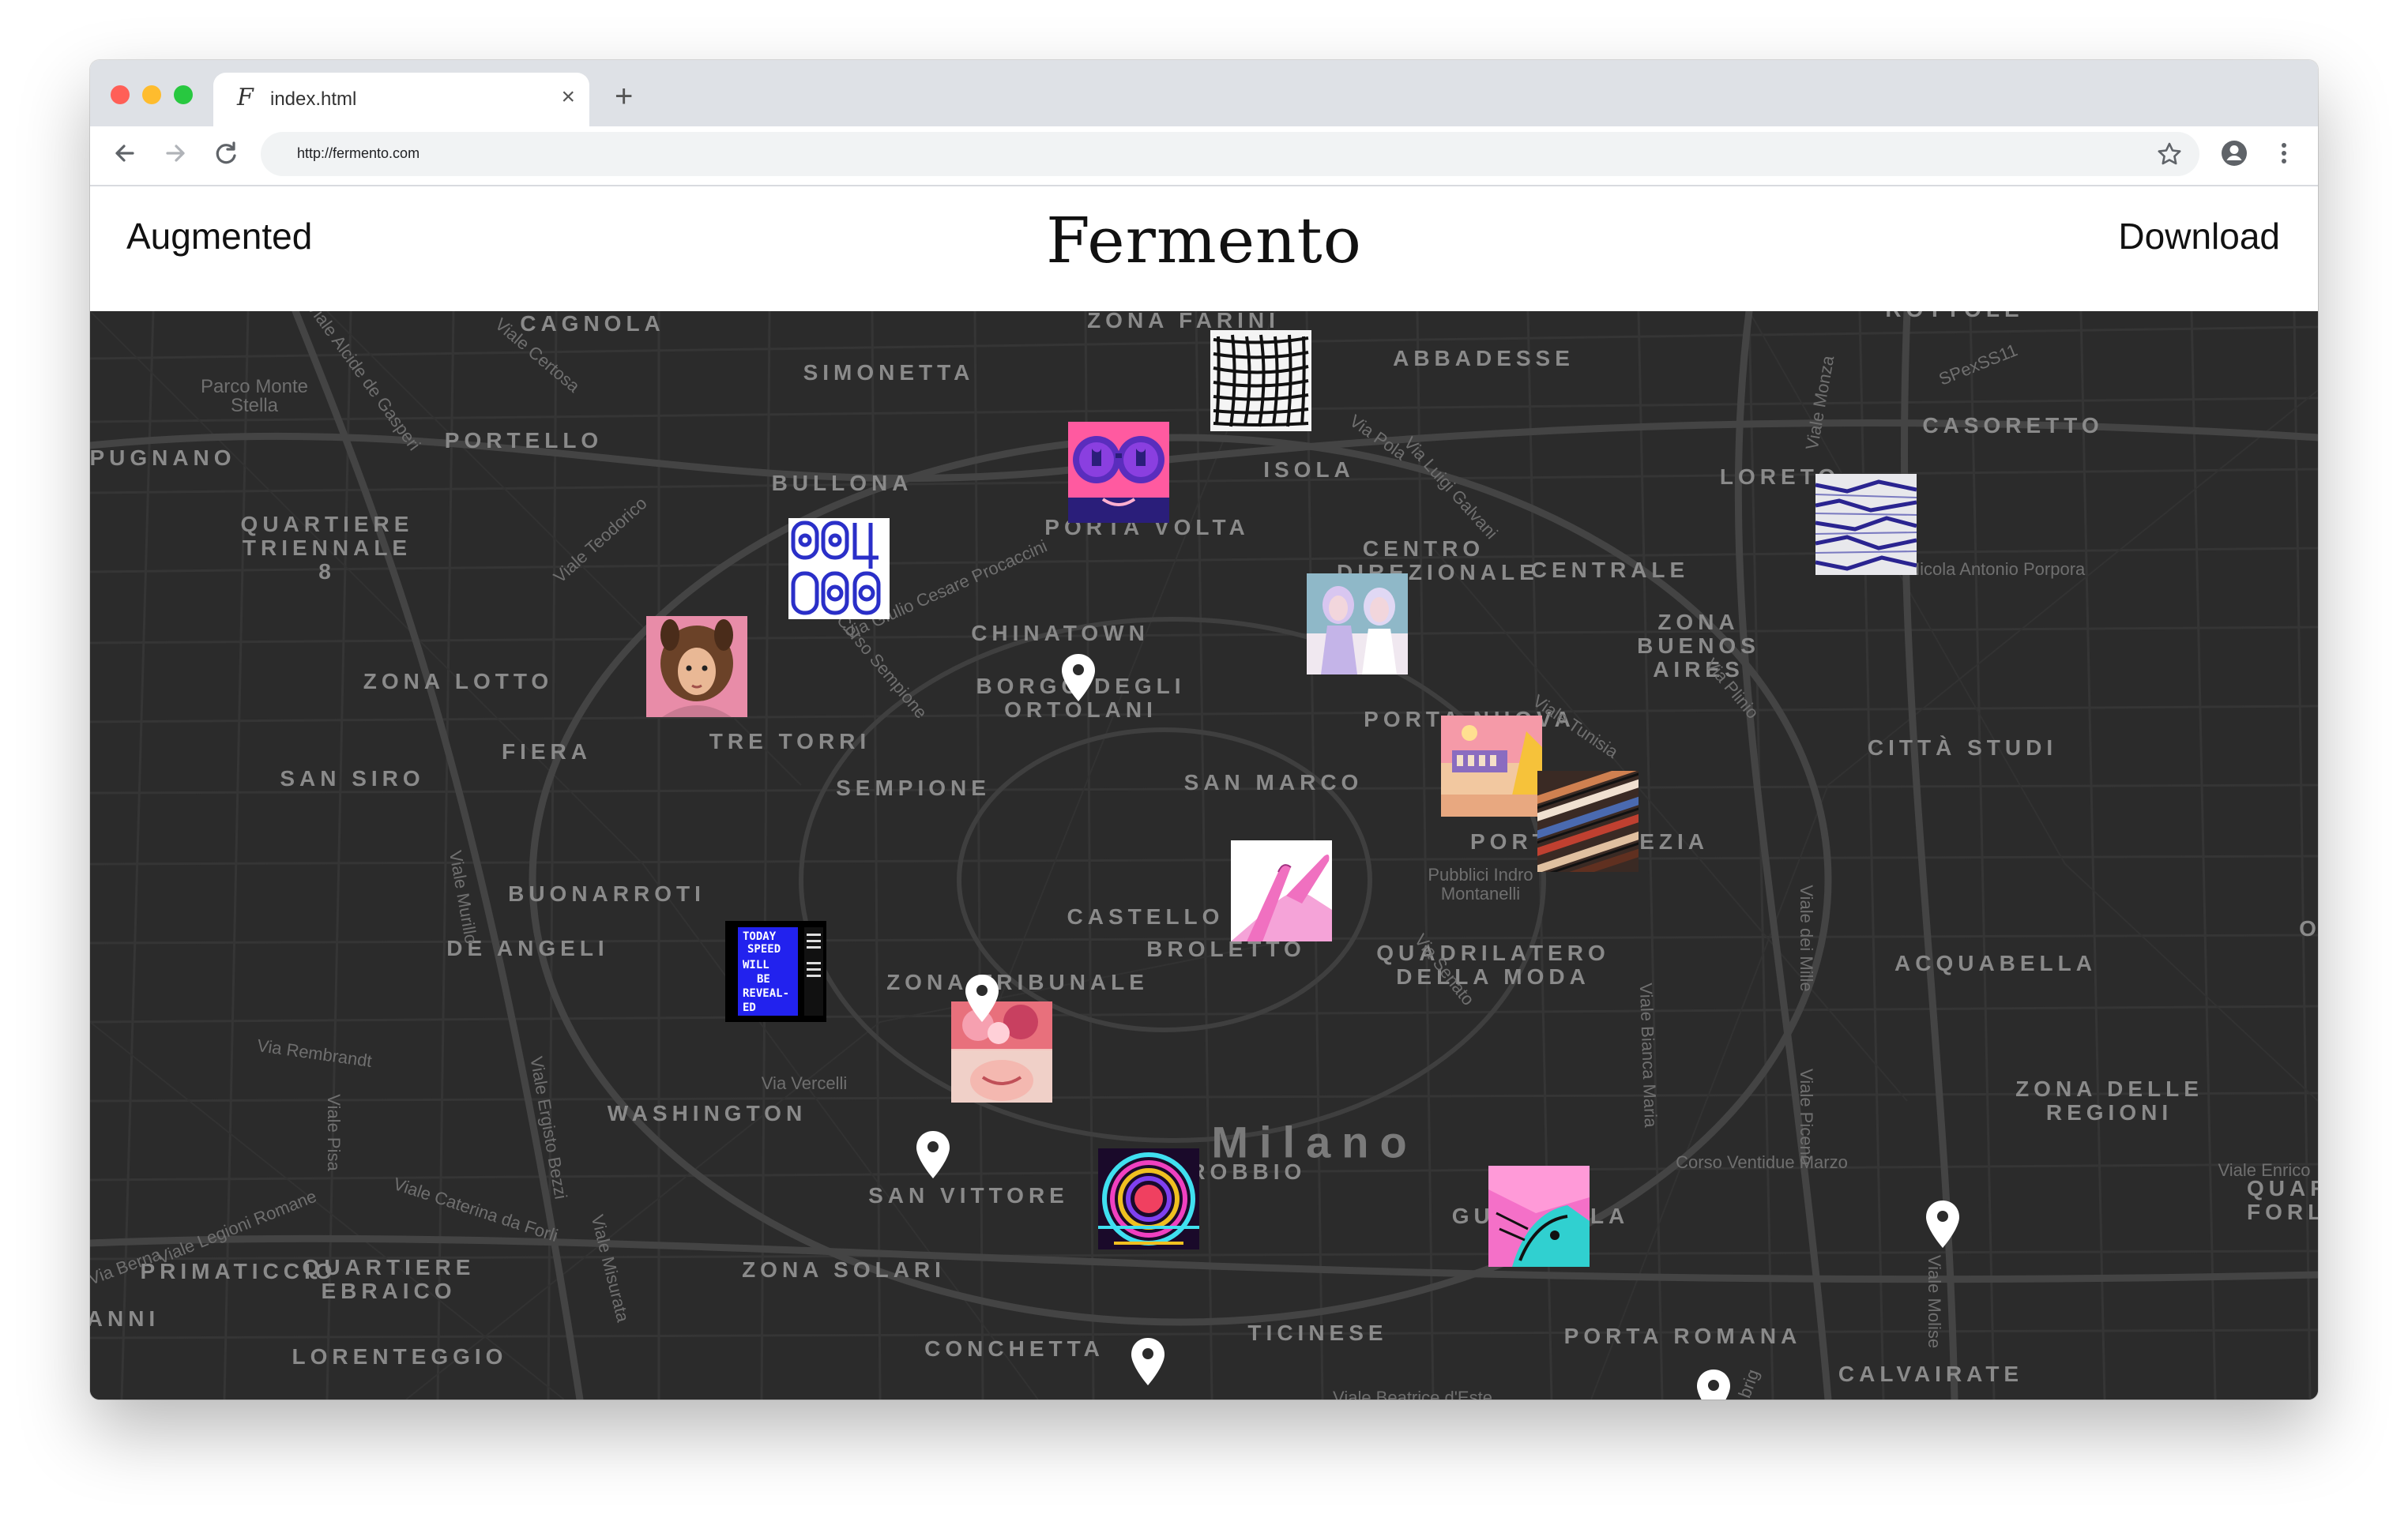 This screenshot has height=1518, width=2408. What do you see at coordinates (151, 94) in the screenshot?
I see `minimize-window-button` at bounding box center [151, 94].